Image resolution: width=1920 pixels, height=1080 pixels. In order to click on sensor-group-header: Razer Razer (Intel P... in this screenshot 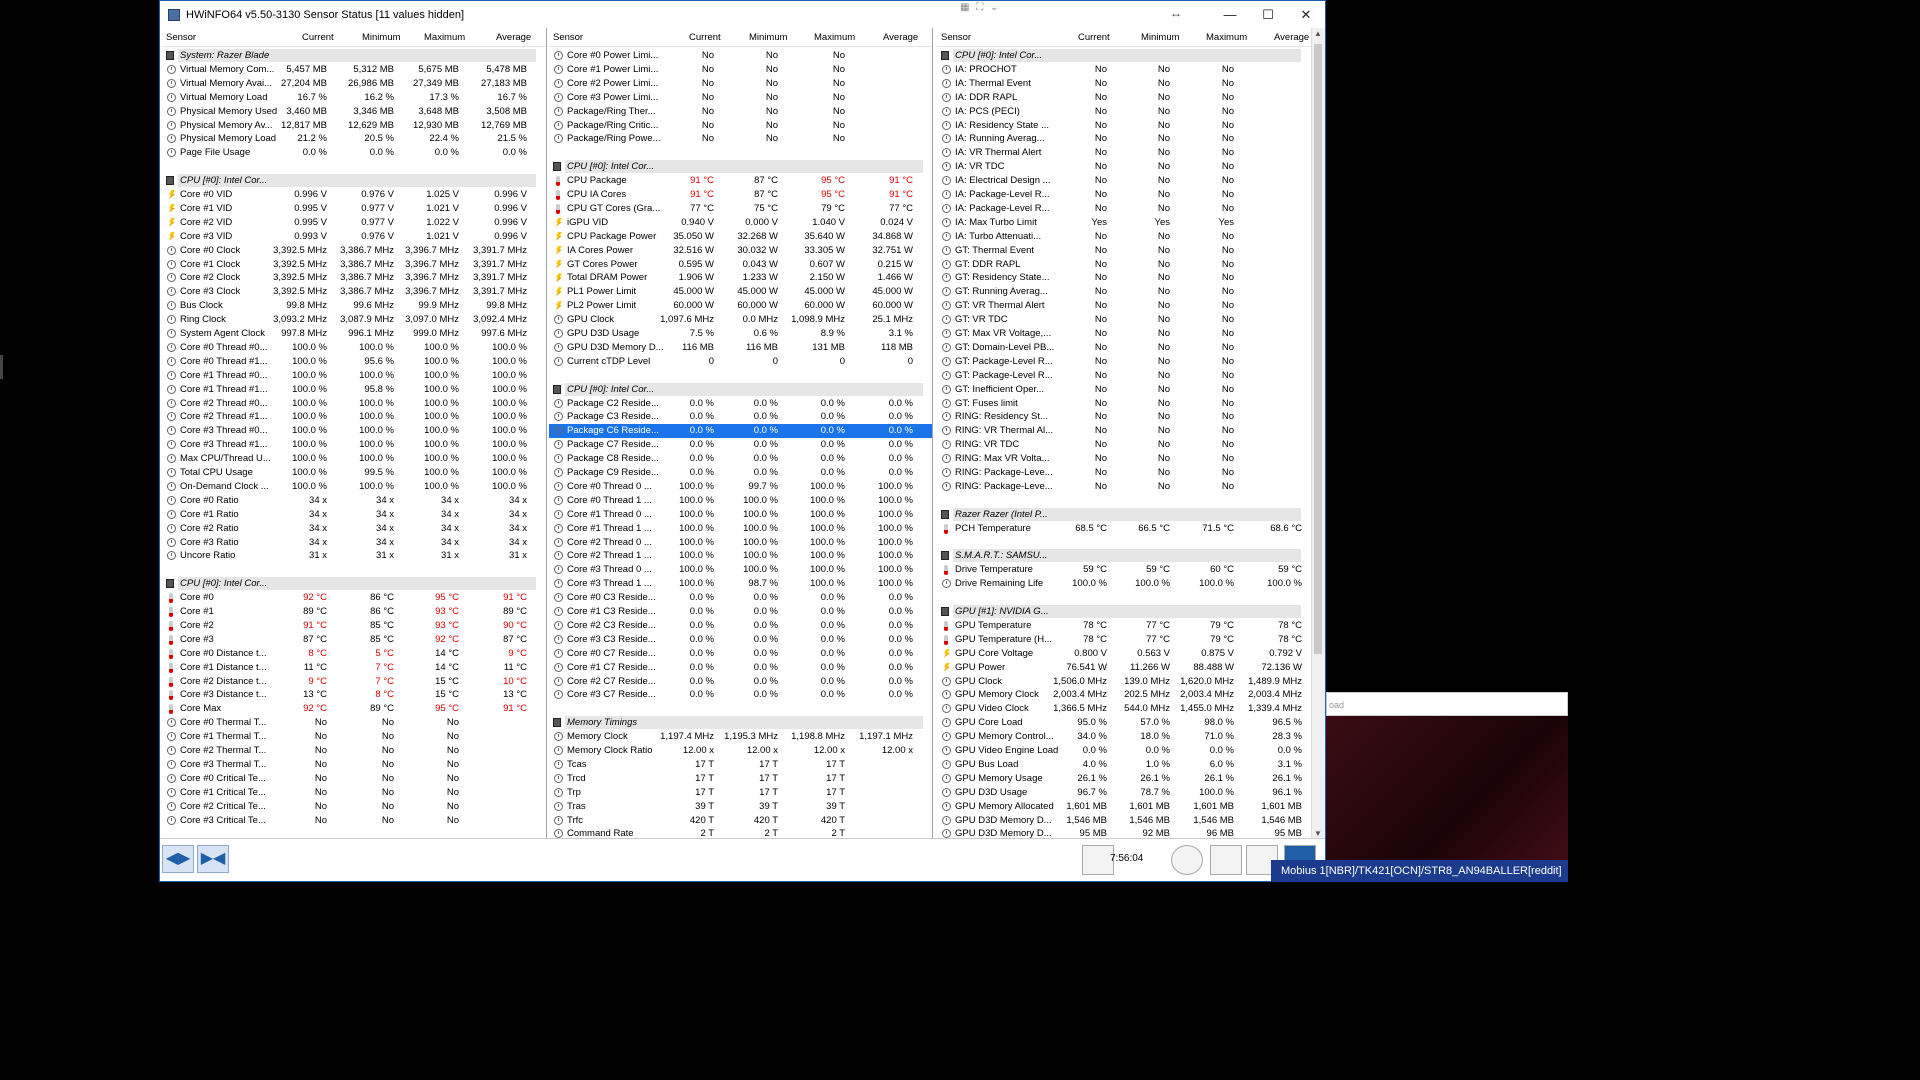, I will do `click(1124, 514)`.